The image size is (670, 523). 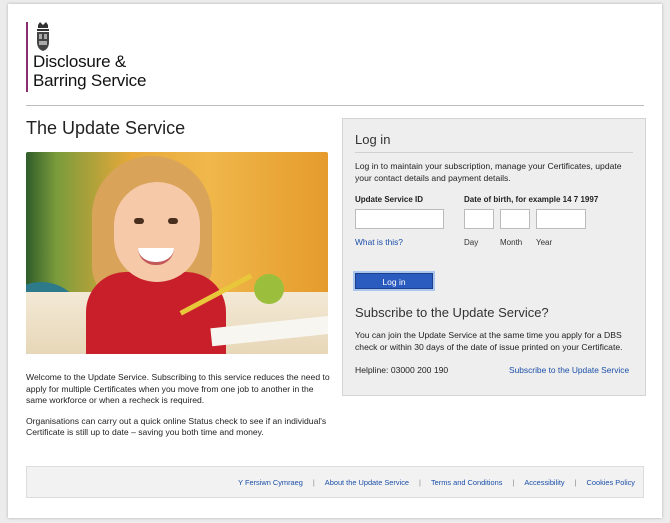 I want to click on brand-line-2: Barring Service, so click(x=90, y=80).